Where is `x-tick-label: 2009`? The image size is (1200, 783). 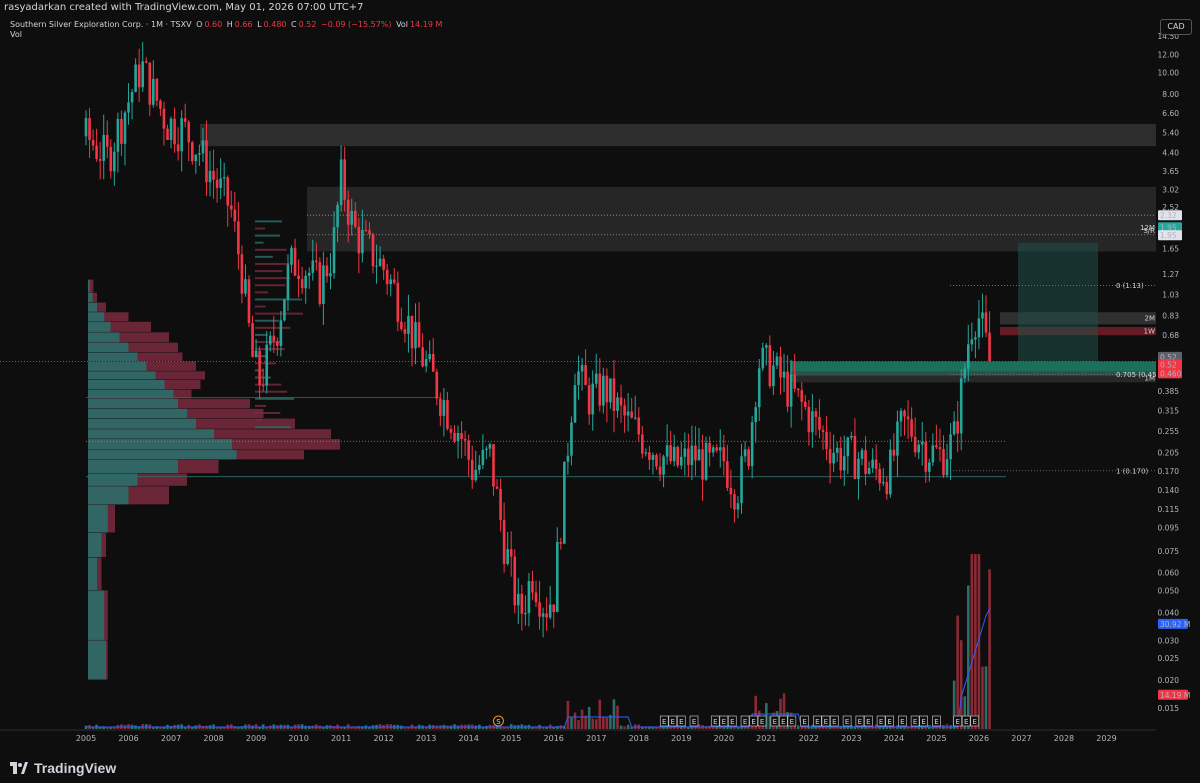 x-tick-label: 2009 is located at coordinates (256, 738).